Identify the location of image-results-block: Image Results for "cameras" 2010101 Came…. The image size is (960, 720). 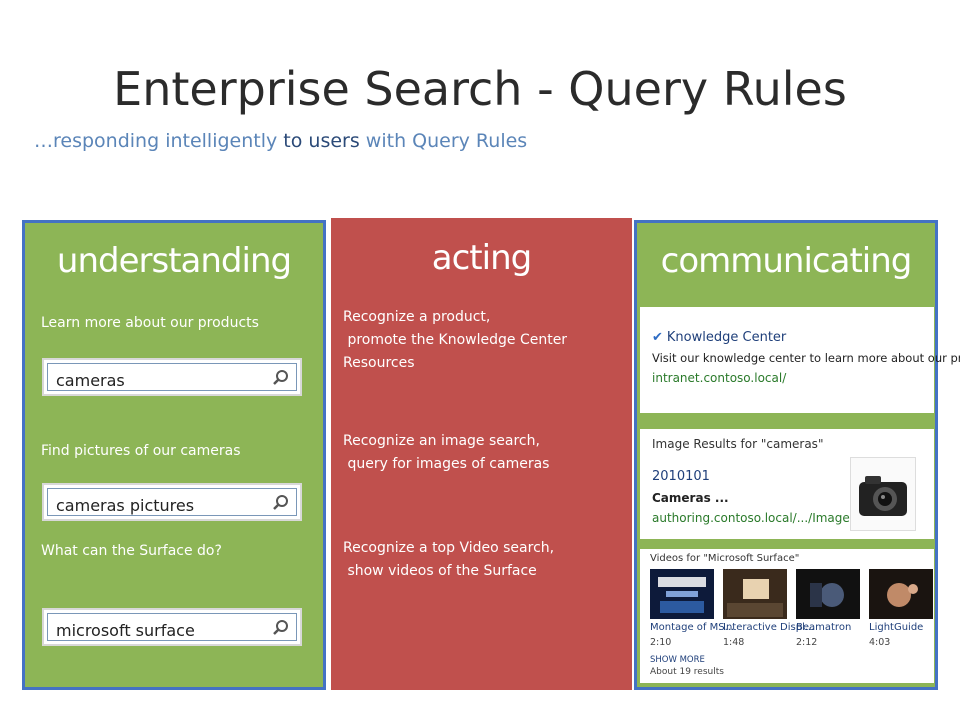
(787, 484).